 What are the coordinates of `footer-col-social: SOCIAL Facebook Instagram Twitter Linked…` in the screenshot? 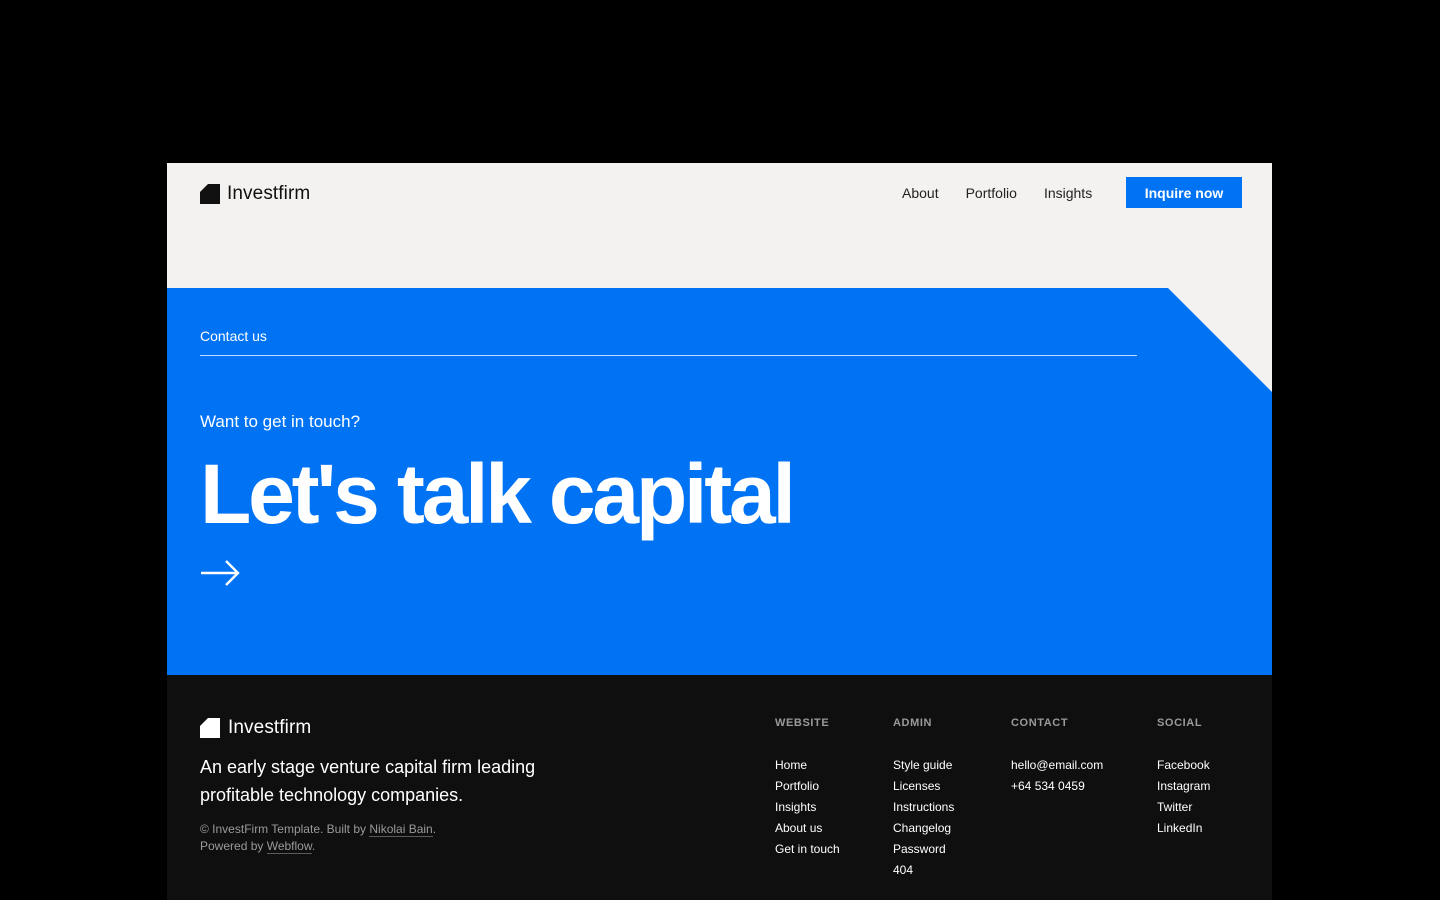 It's located at (1183, 777).